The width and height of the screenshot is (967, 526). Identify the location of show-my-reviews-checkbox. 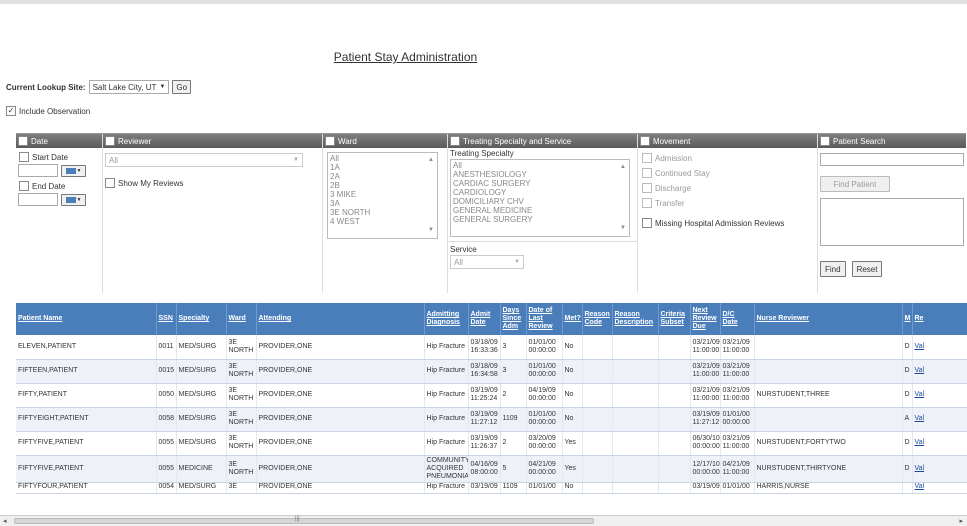
(110, 183).